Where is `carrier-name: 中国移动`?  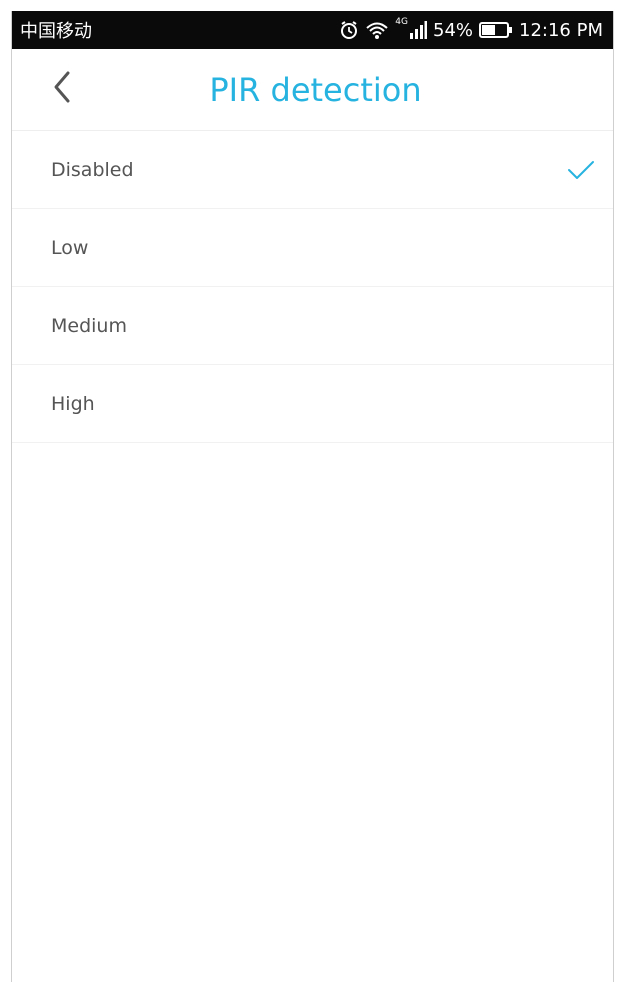
carrier-name: 中国移动 is located at coordinates (56, 31).